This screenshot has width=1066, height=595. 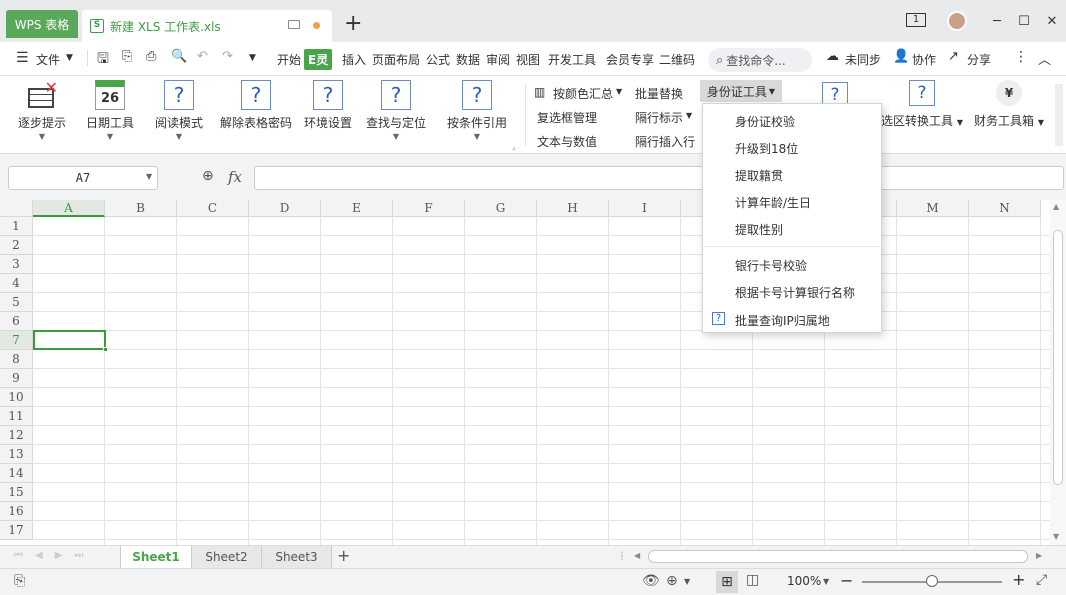 I want to click on scroll-right-icon: ▶, so click(x=1039, y=555).